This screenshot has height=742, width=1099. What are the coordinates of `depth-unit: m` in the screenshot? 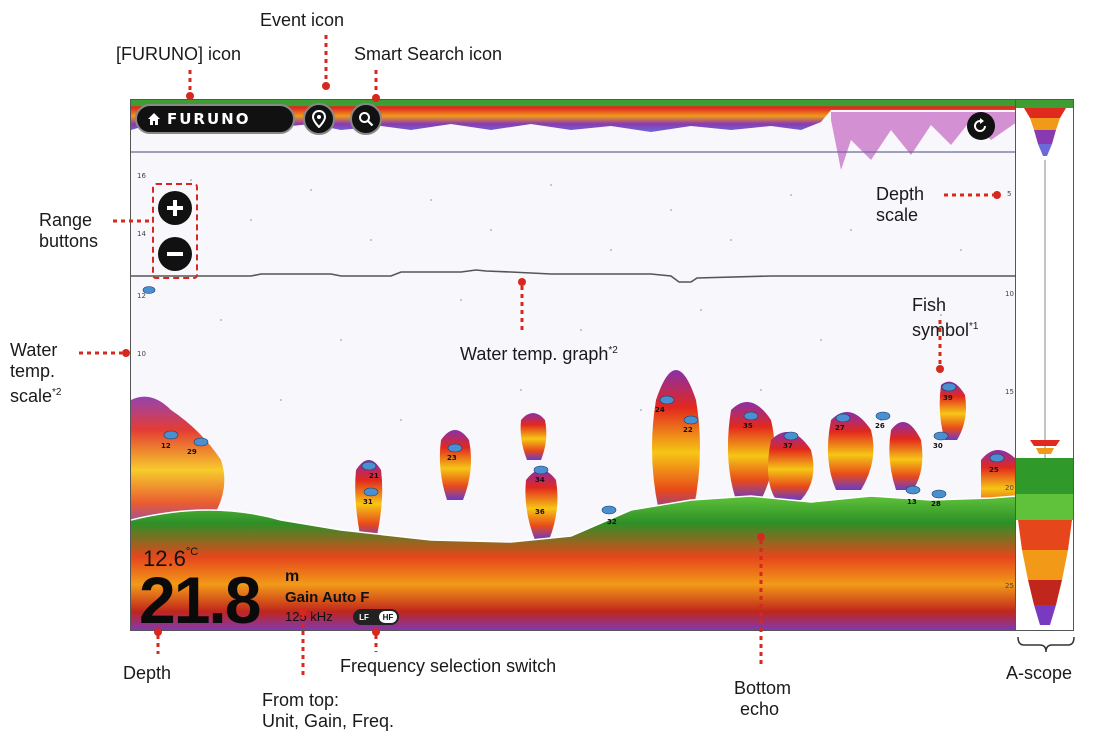 It's located at (292, 576).